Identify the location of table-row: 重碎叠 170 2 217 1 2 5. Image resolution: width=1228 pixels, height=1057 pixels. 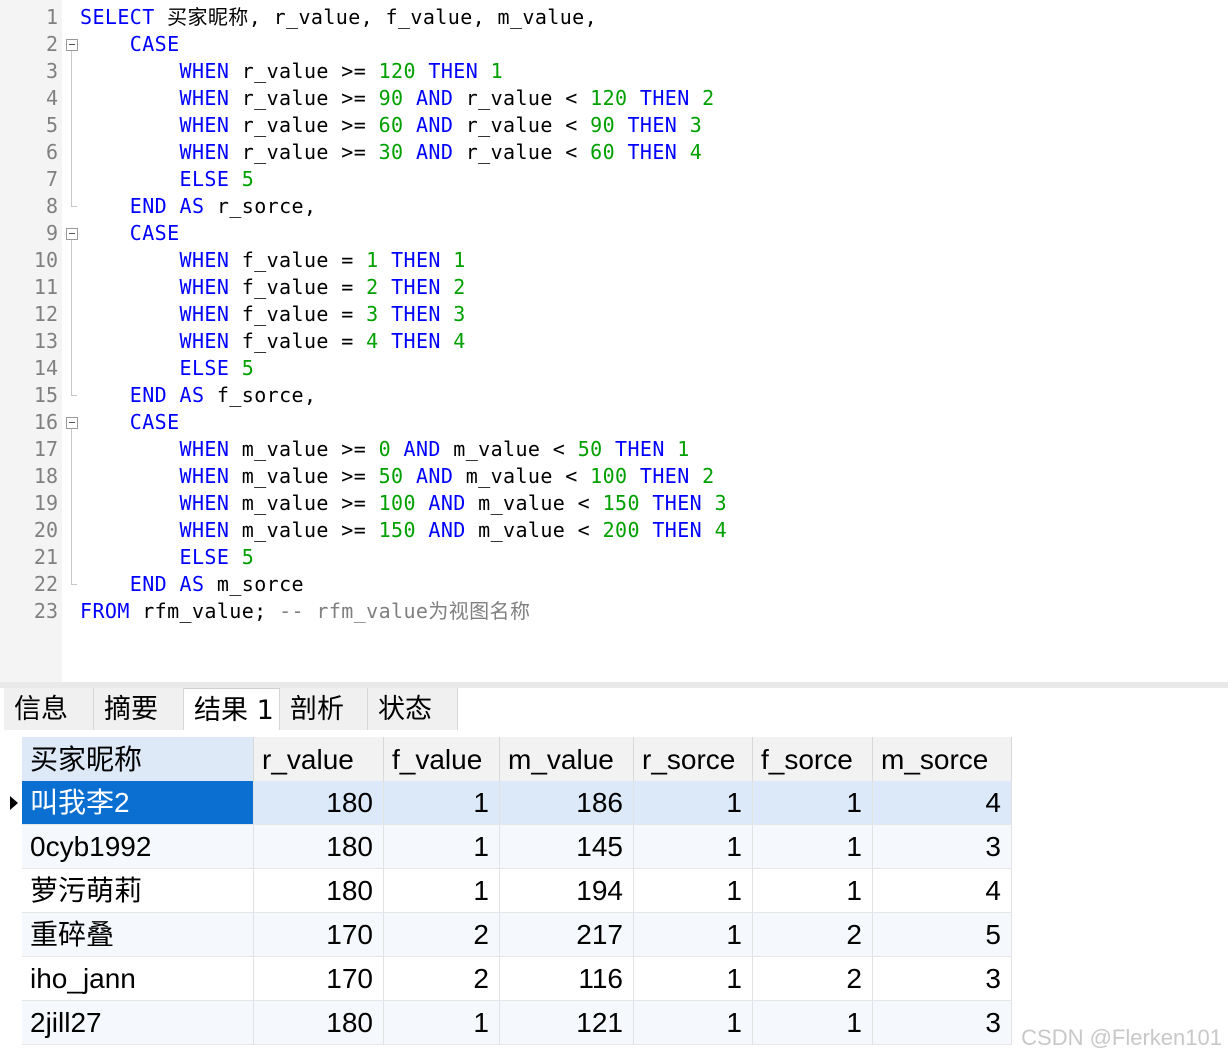
(506, 935).